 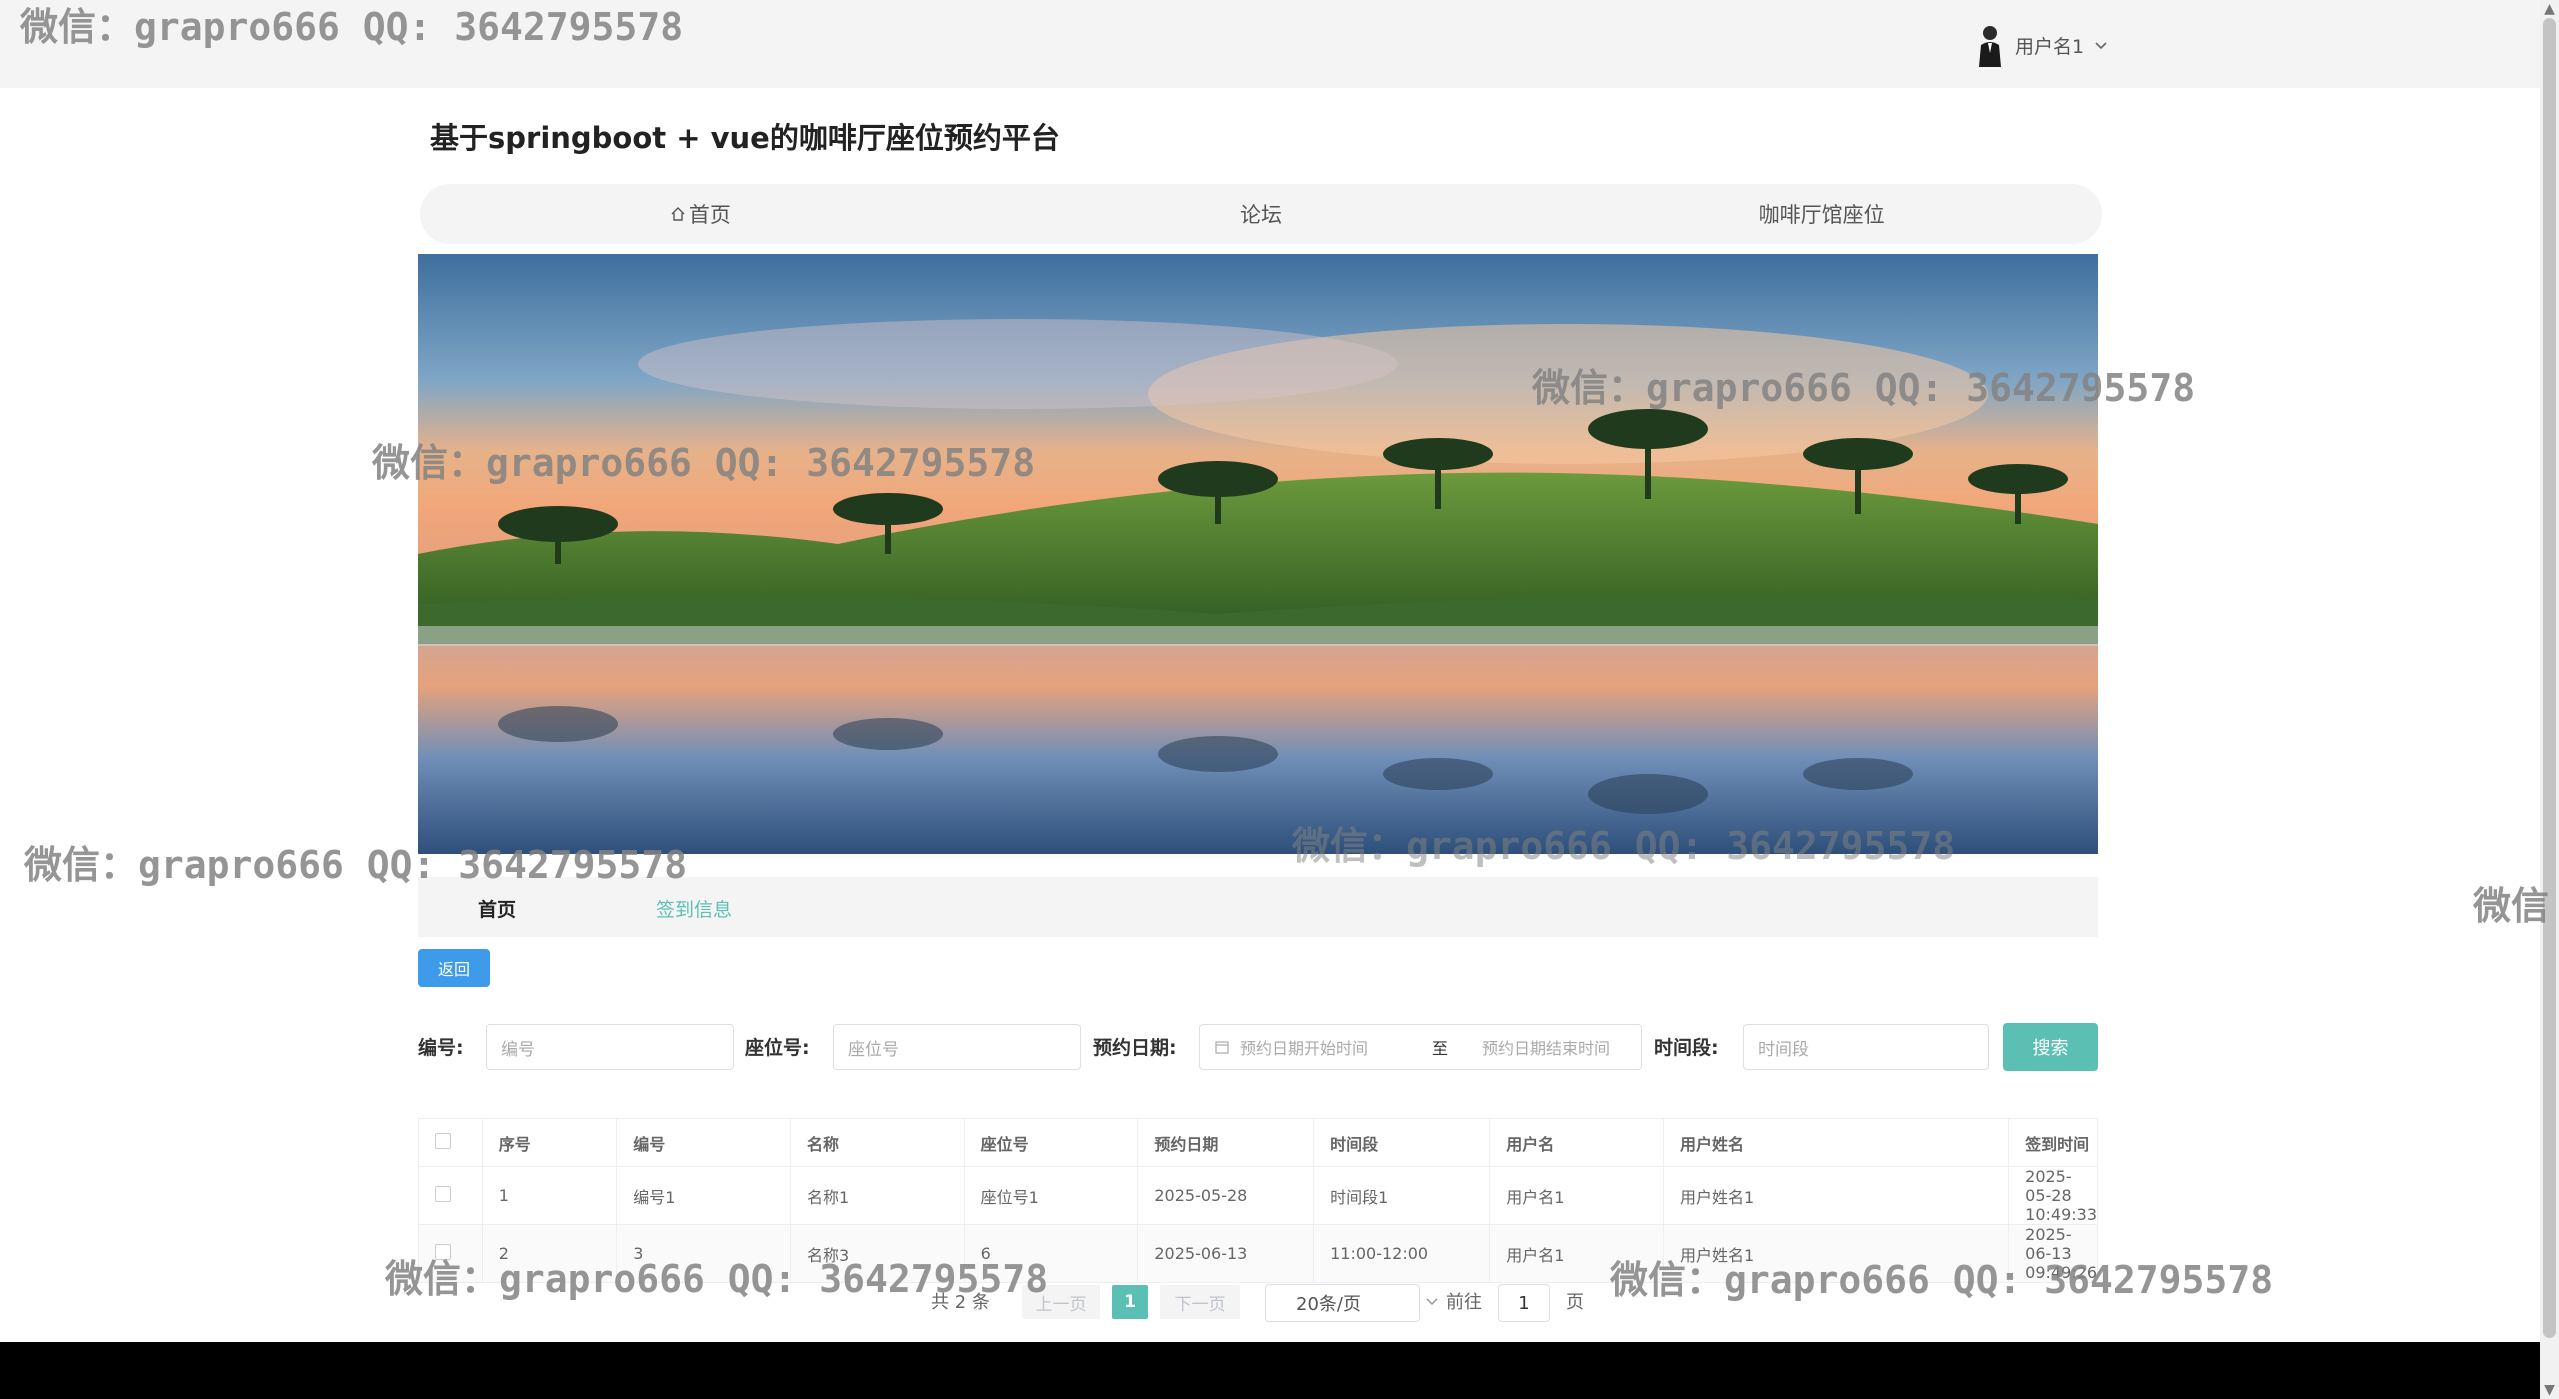 What do you see at coordinates (2053, 1253) in the screenshot?
I see `table-cell: 2025-06-13 09:49:26` at bounding box center [2053, 1253].